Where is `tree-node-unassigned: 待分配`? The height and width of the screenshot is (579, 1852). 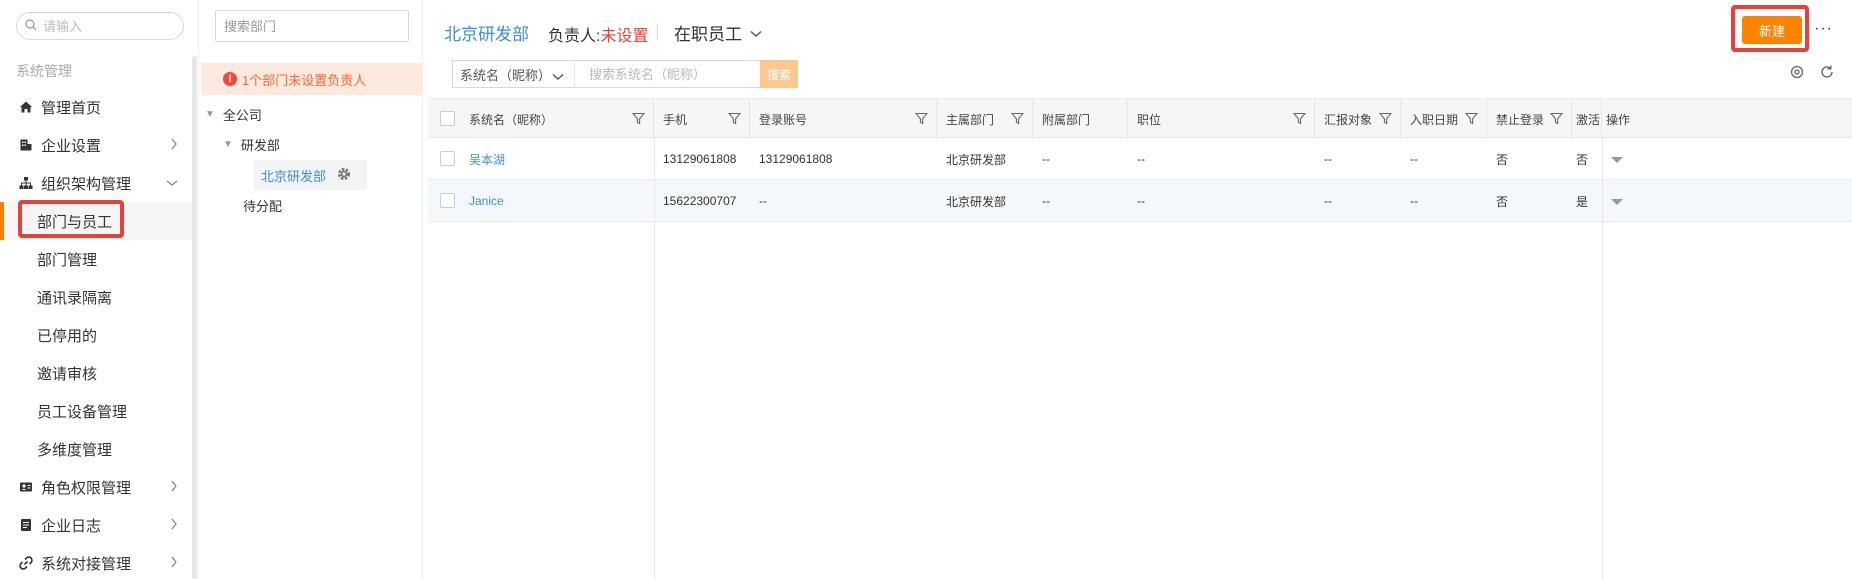 tree-node-unassigned: 待分配 is located at coordinates (262, 205).